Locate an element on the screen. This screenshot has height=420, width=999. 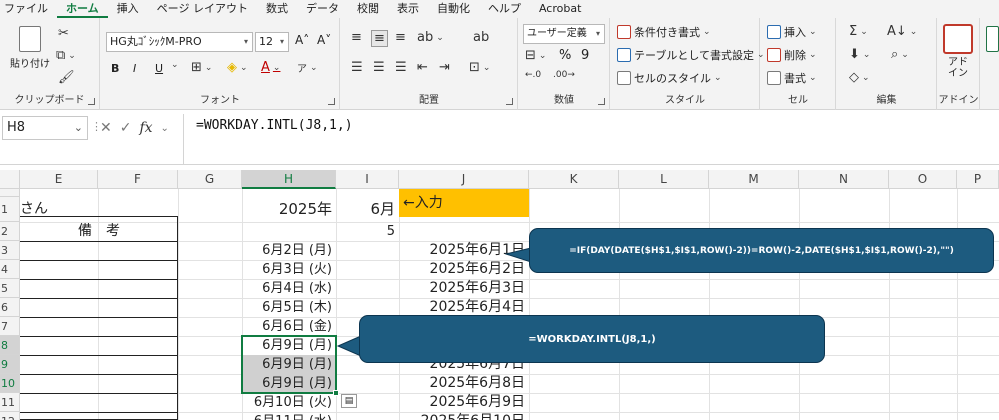
callout-workday-formula: =WORKDAY.INTL(J8,1,) is located at coordinates (592, 339).